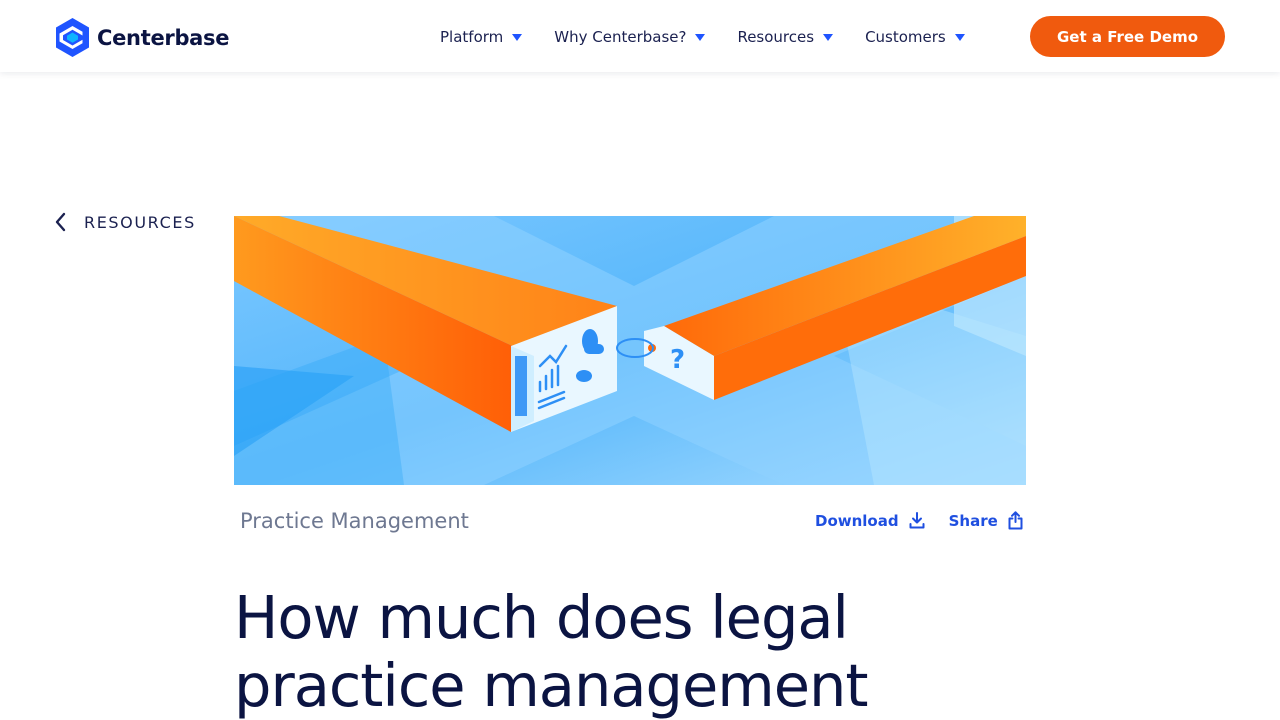 Image resolution: width=1280 pixels, height=720 pixels. I want to click on nav-item-label: Why Centerbase?, so click(620, 37).